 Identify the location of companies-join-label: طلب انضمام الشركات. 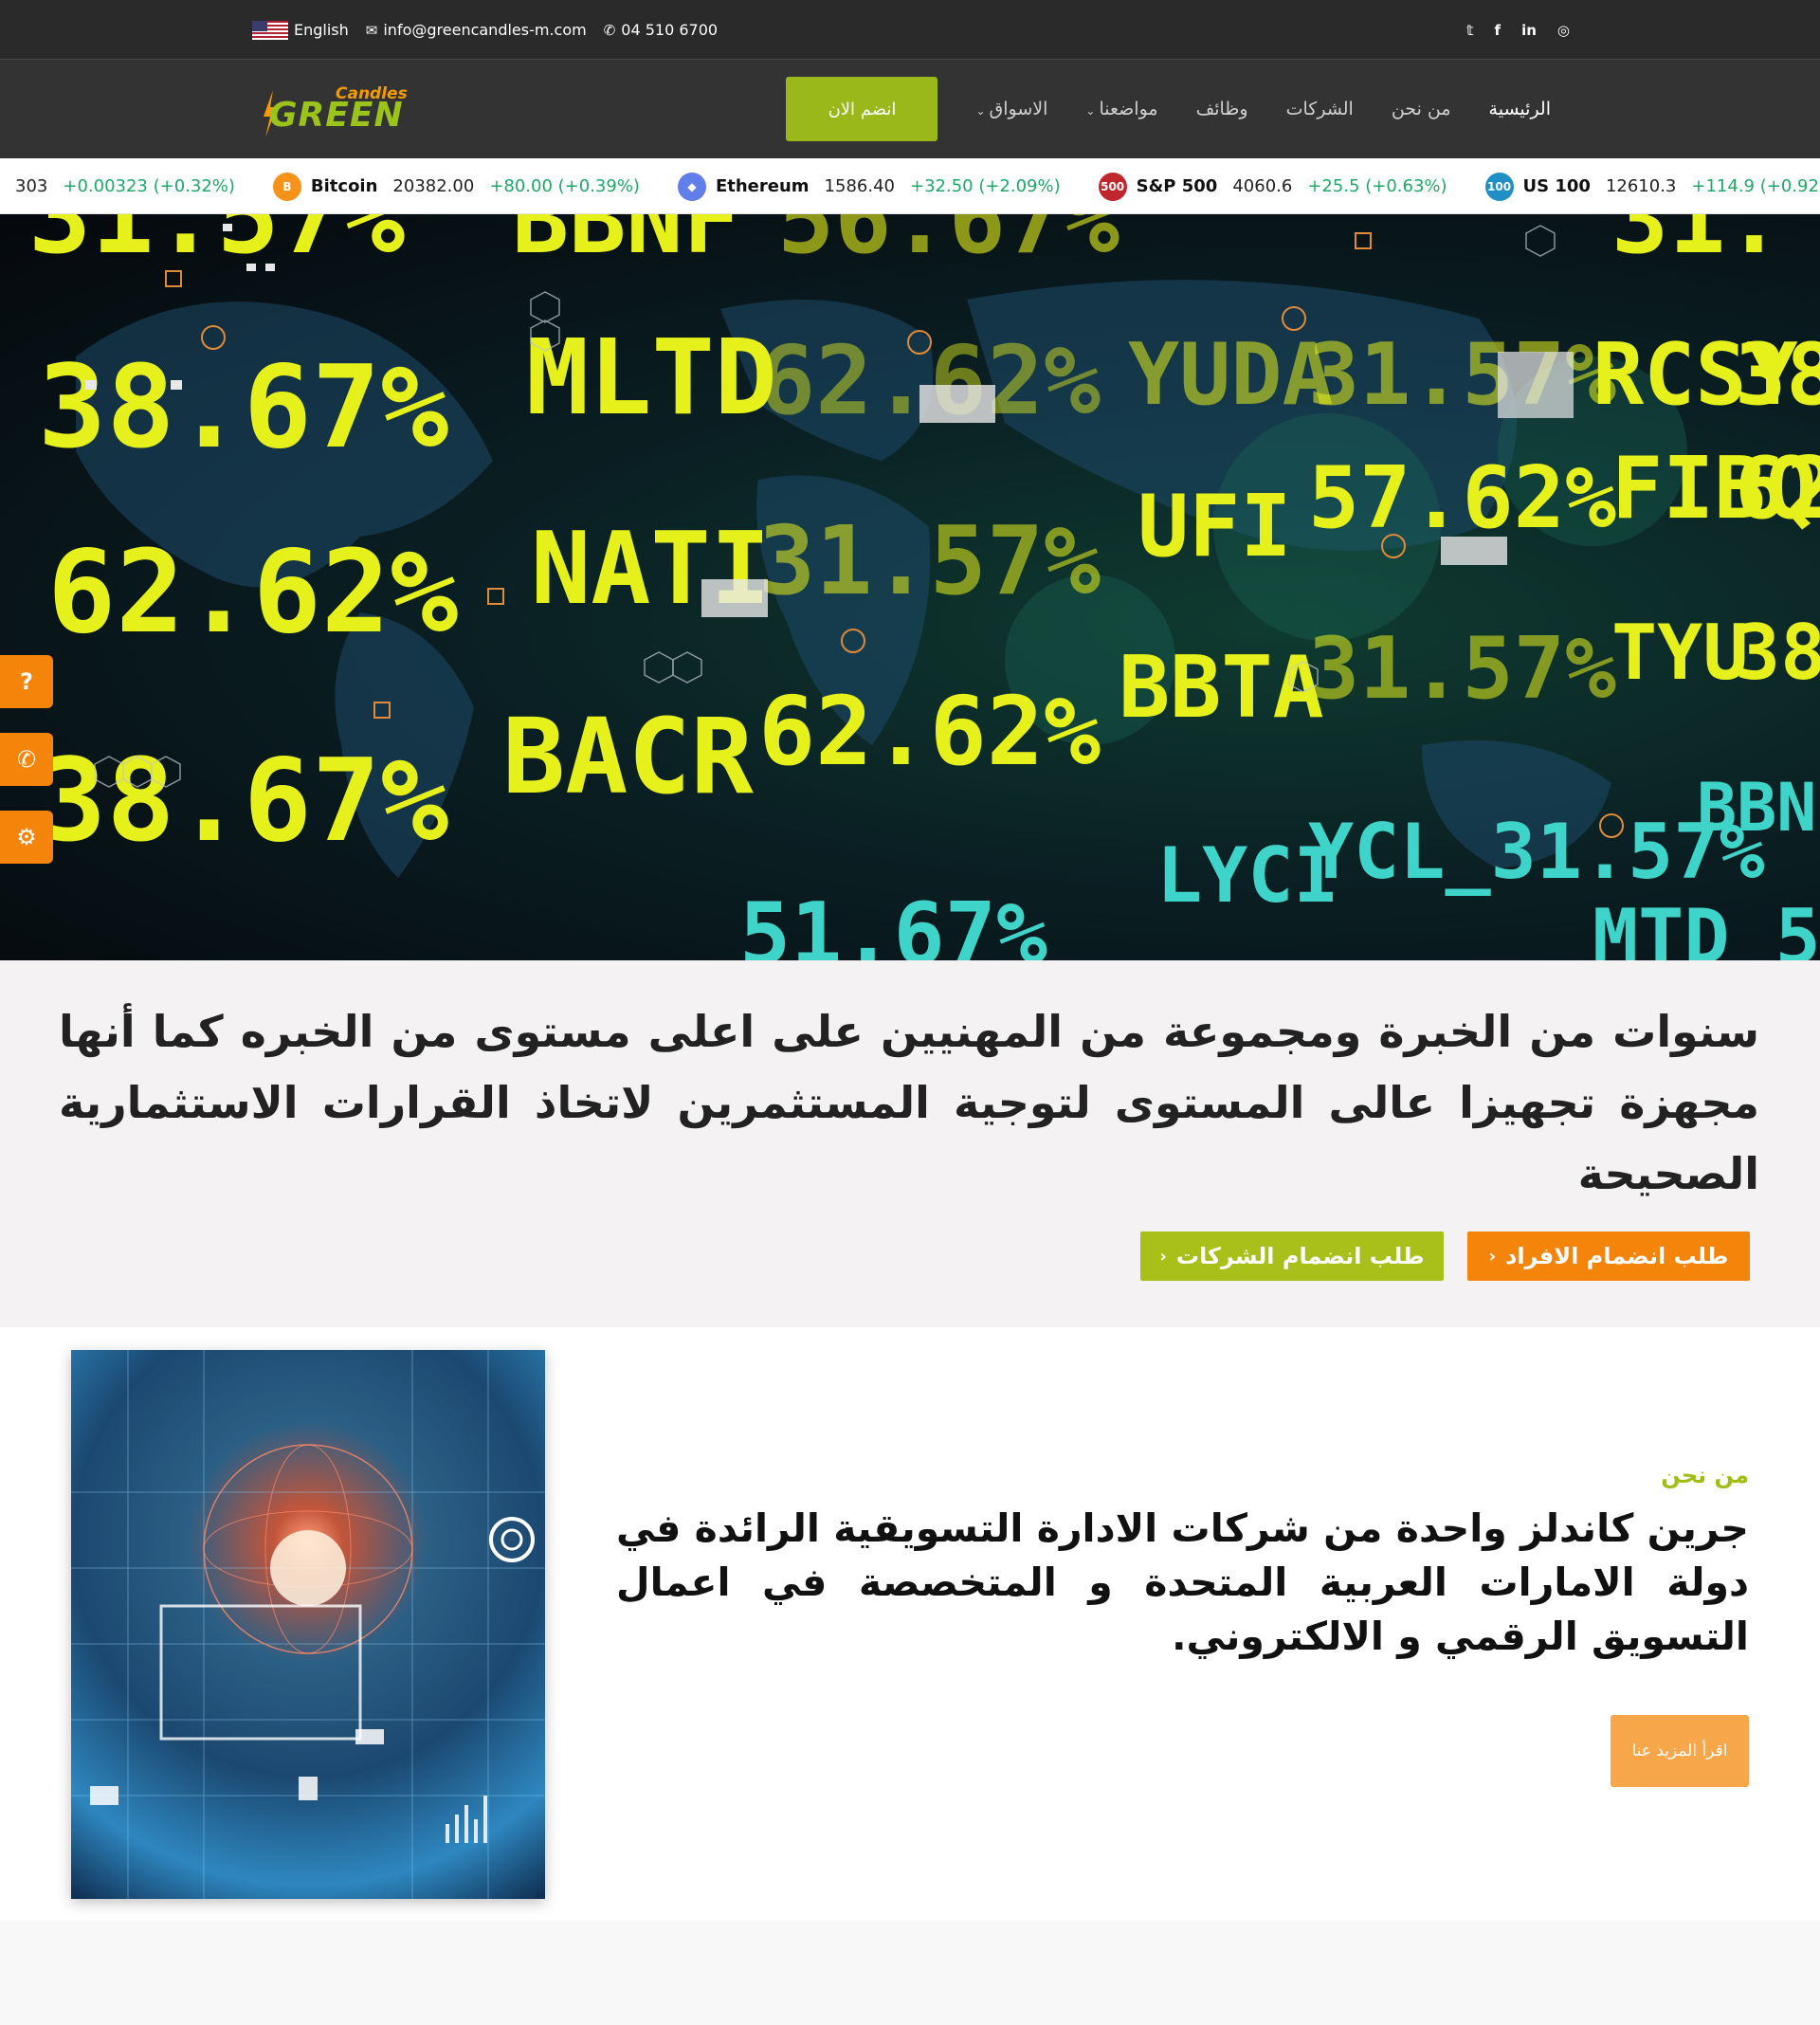
(1300, 1256).